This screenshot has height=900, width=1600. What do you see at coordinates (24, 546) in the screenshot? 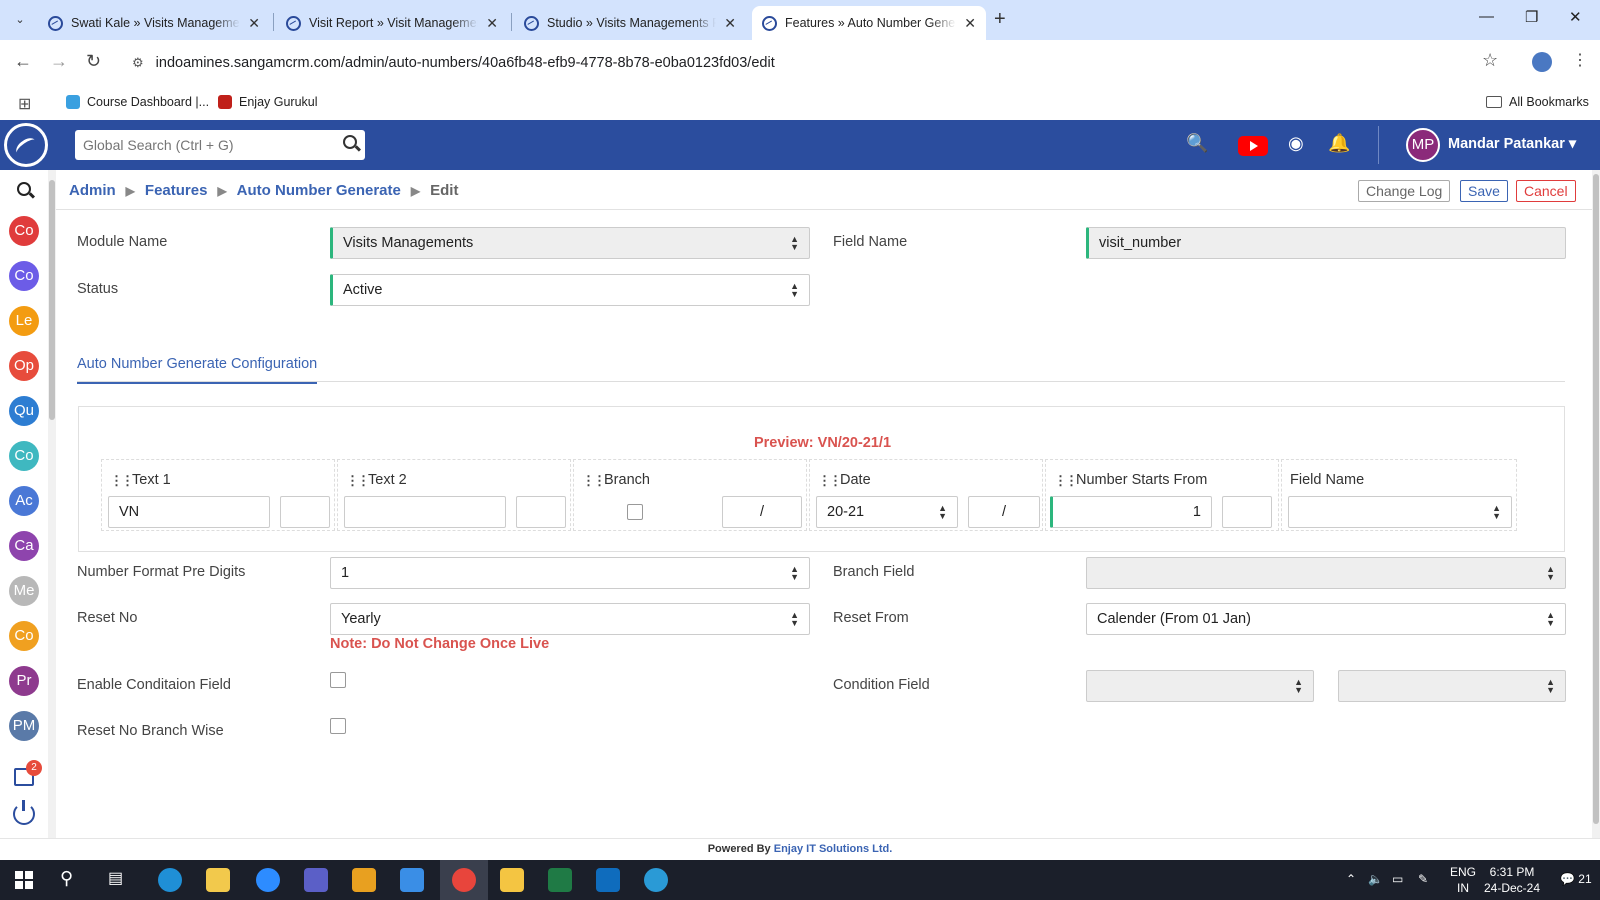
I see `sidebar-item-7: Ca` at bounding box center [24, 546].